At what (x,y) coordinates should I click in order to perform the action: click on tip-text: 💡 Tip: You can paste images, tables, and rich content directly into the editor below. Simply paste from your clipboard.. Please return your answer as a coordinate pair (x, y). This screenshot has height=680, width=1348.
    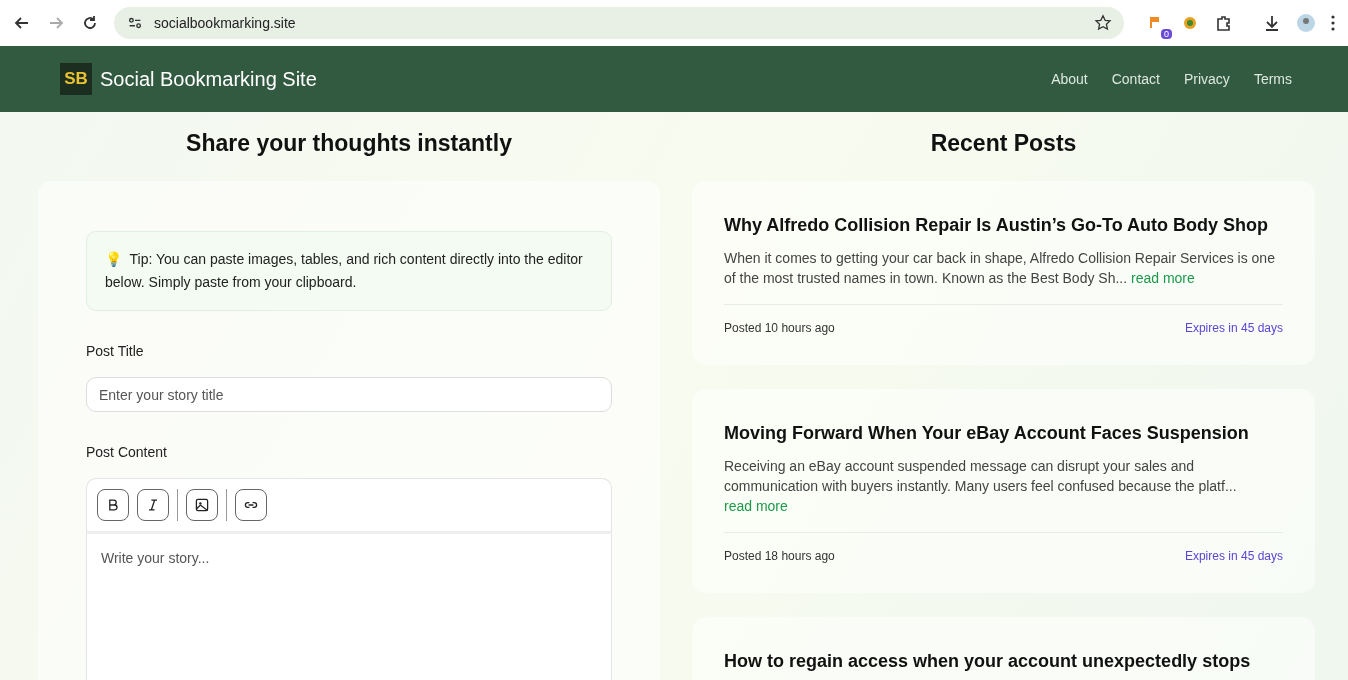
    Looking at the image, I should click on (344, 271).